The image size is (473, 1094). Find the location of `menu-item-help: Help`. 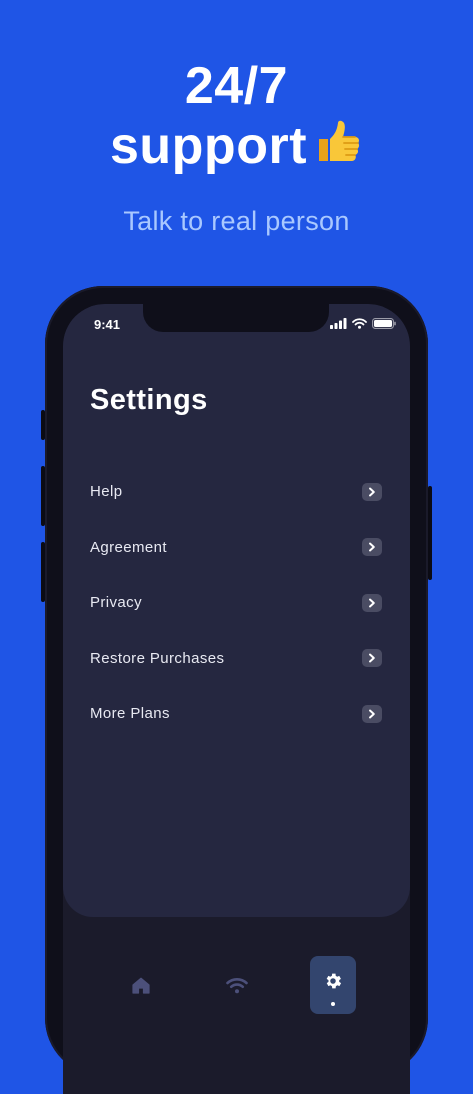

menu-item-help: Help is located at coordinates (236, 492).